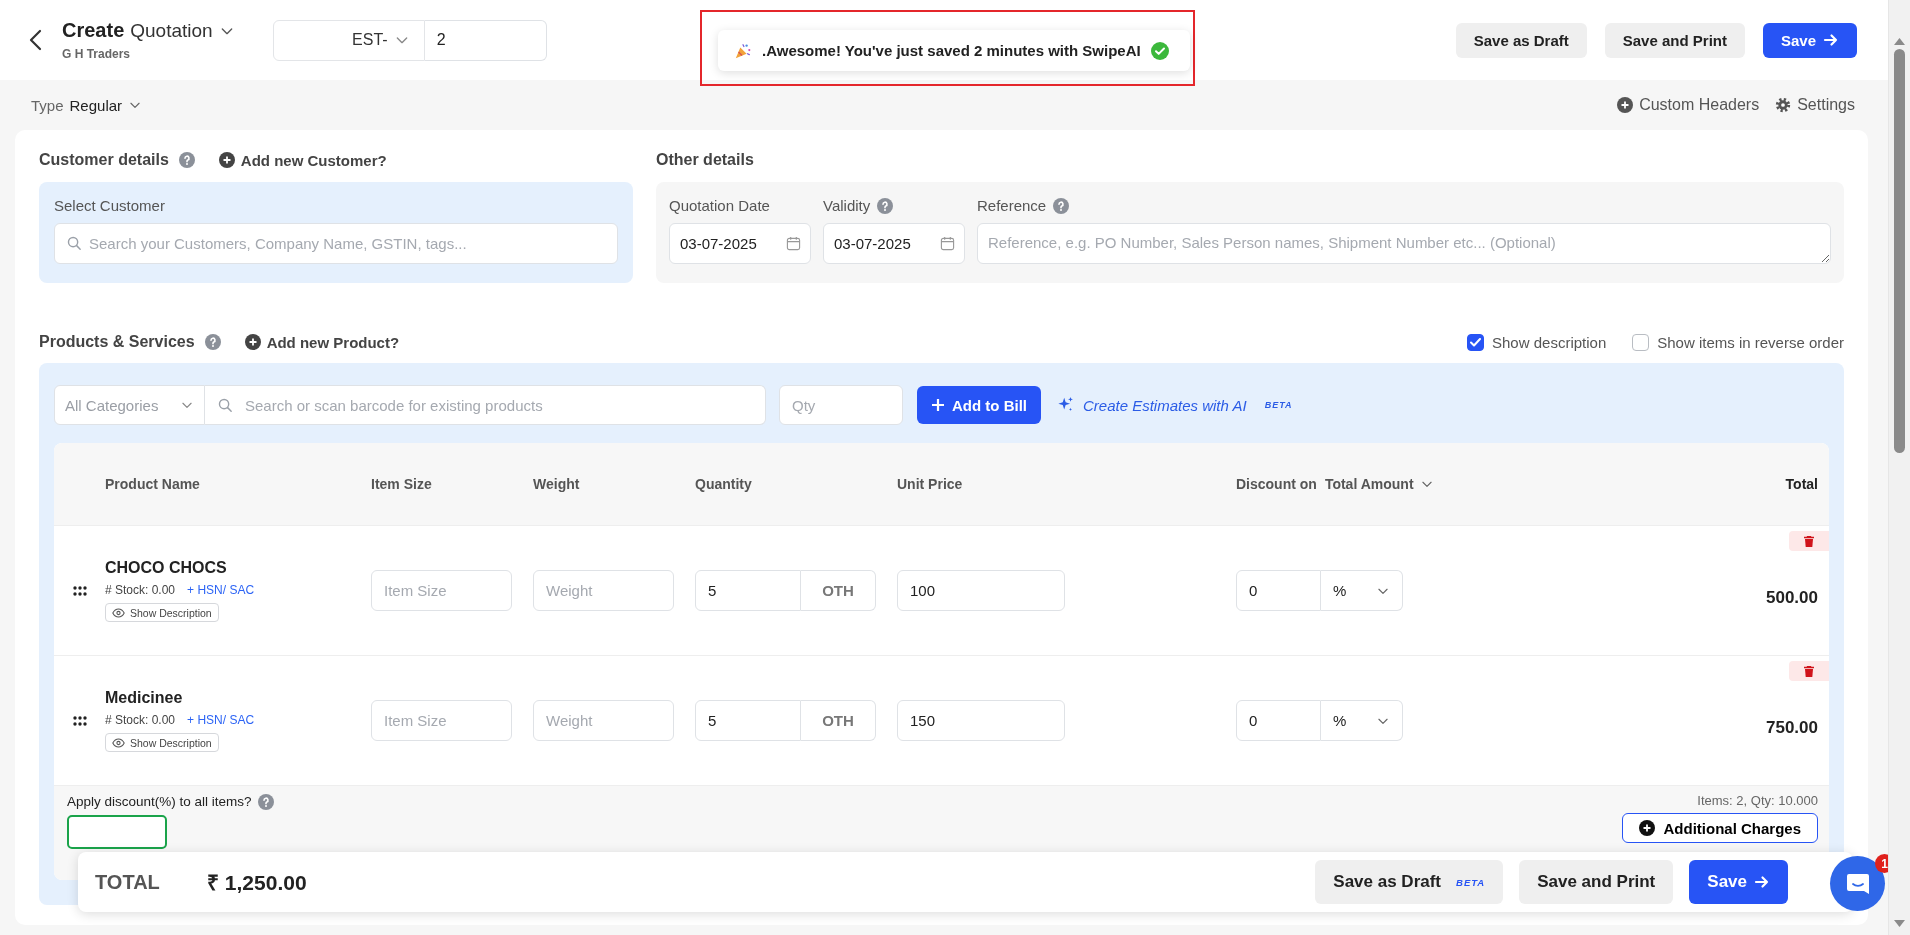  What do you see at coordinates (724, 484) in the screenshot?
I see `column-header: Quantity` at bounding box center [724, 484].